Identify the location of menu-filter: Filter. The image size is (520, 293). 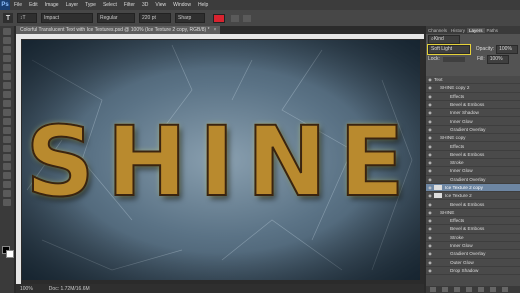
(129, 5).